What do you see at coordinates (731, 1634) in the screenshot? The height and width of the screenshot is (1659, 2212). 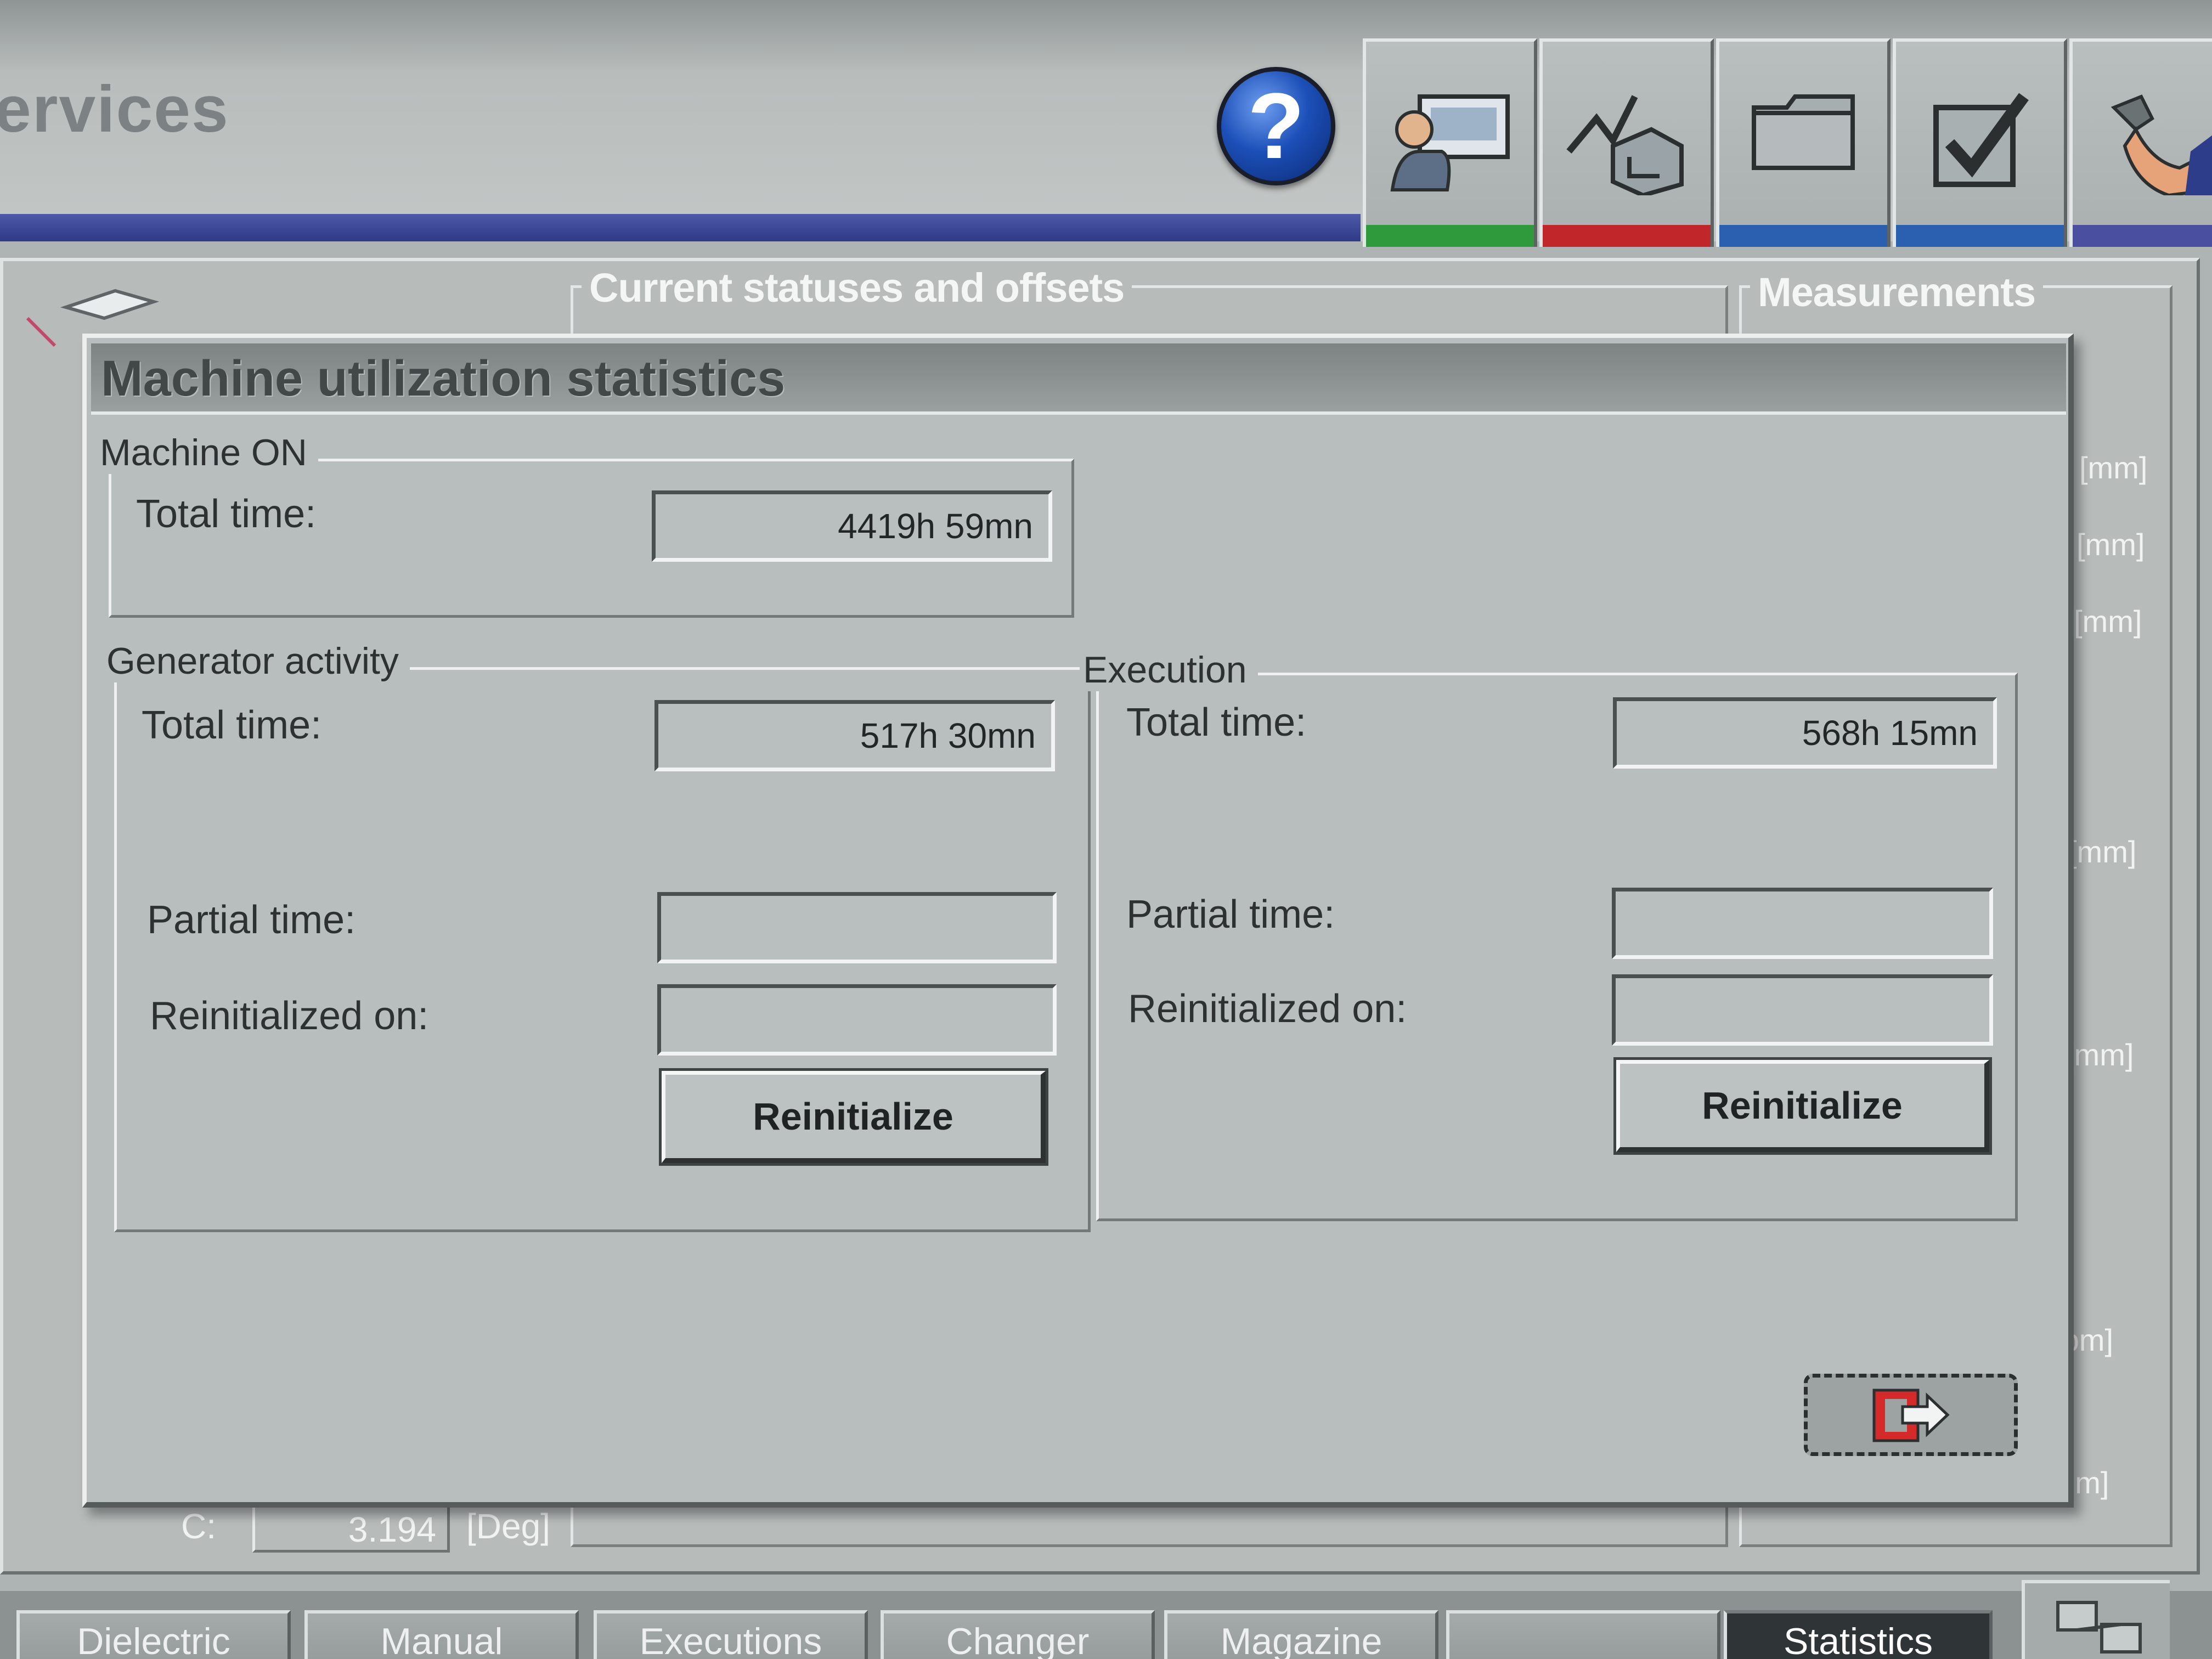 I see `tab-executions: Executions` at bounding box center [731, 1634].